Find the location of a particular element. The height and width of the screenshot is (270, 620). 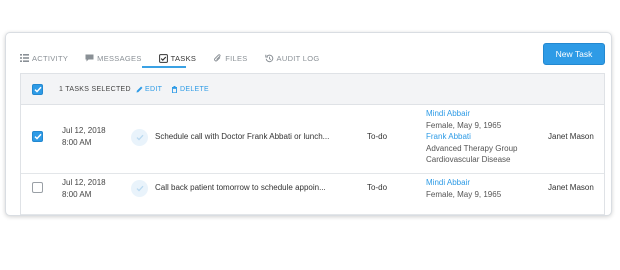

tab-messages: MESSAGES is located at coordinates (113, 58).